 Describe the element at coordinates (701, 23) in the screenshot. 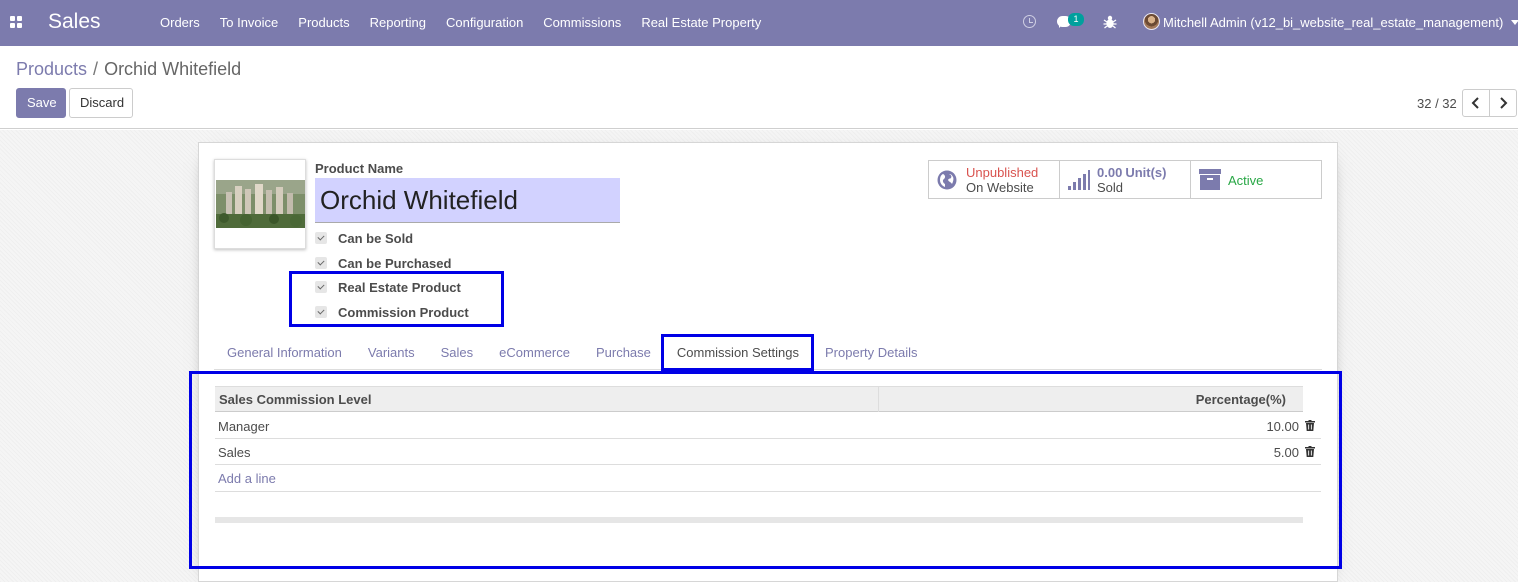

I see `menu-real-estate-property: Real Estate Property` at that location.